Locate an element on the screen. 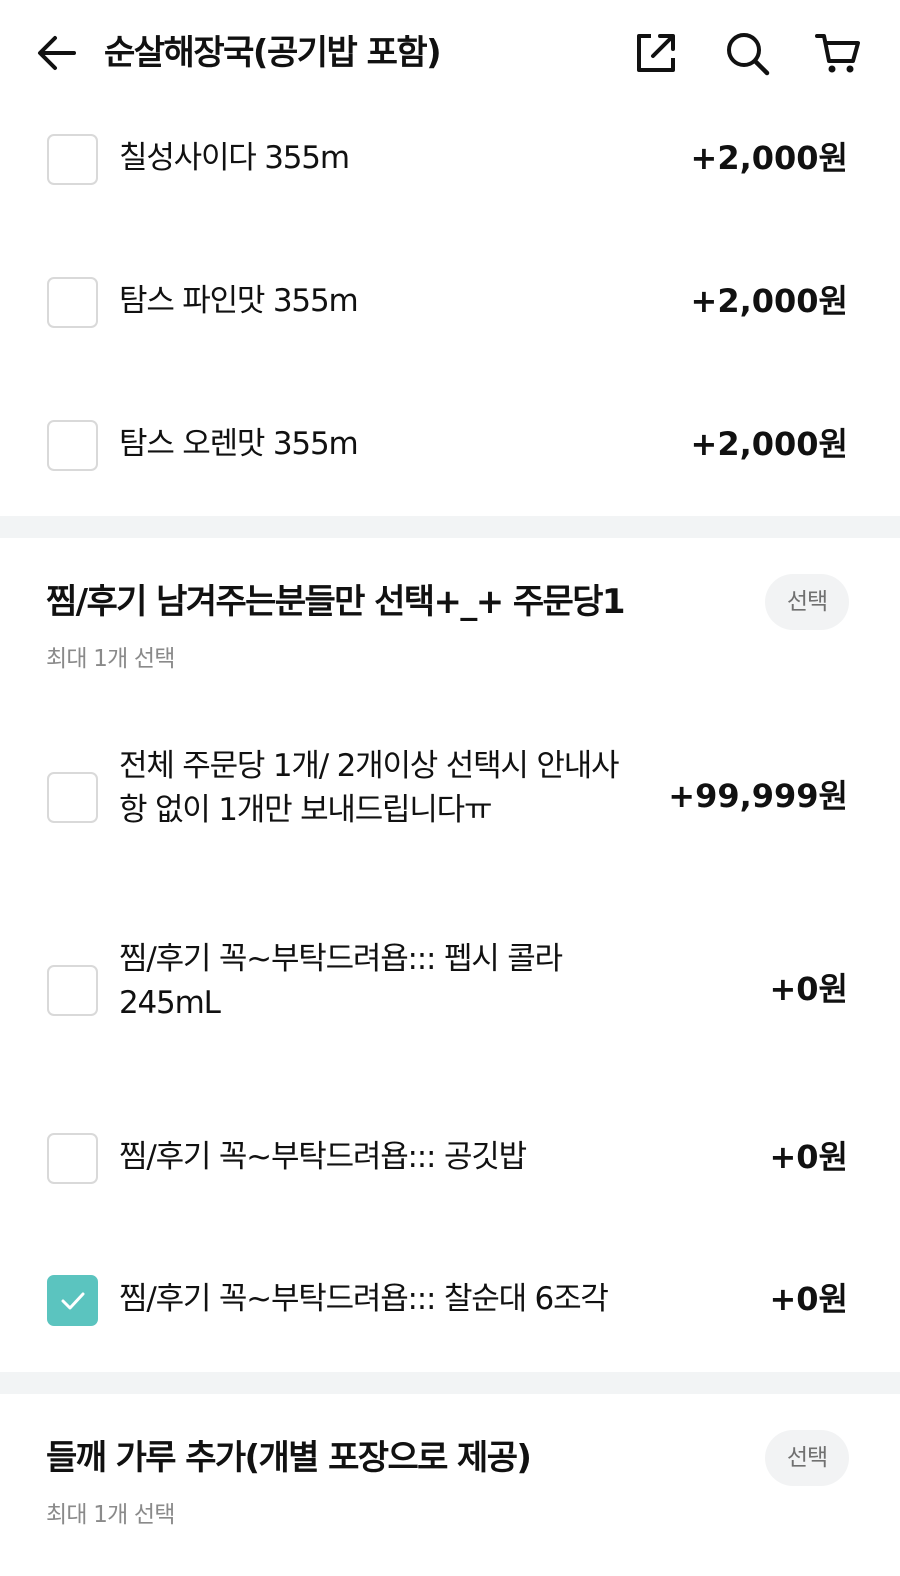  option-label: 찜/후기 꼭~부탁드려욥::: 펩시 콜라 245mL is located at coordinates (341, 981).